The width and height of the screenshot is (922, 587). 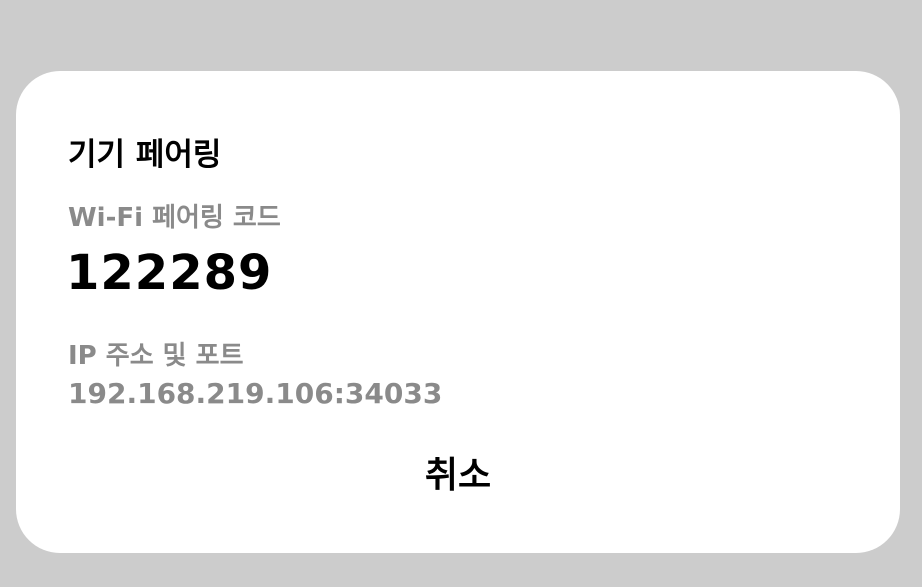 What do you see at coordinates (458, 472) in the screenshot?
I see `cancel-button: 취소` at bounding box center [458, 472].